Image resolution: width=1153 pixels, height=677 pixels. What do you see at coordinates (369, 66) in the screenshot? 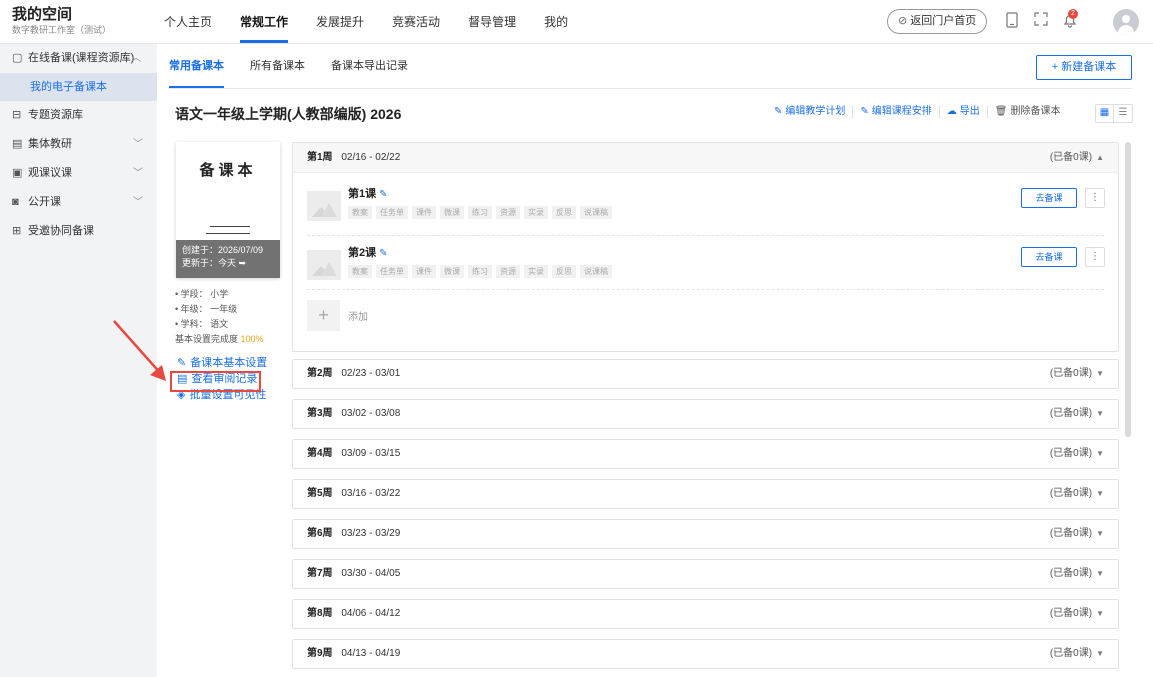
I see `tab-export-records: 备课本导出记录` at bounding box center [369, 66].